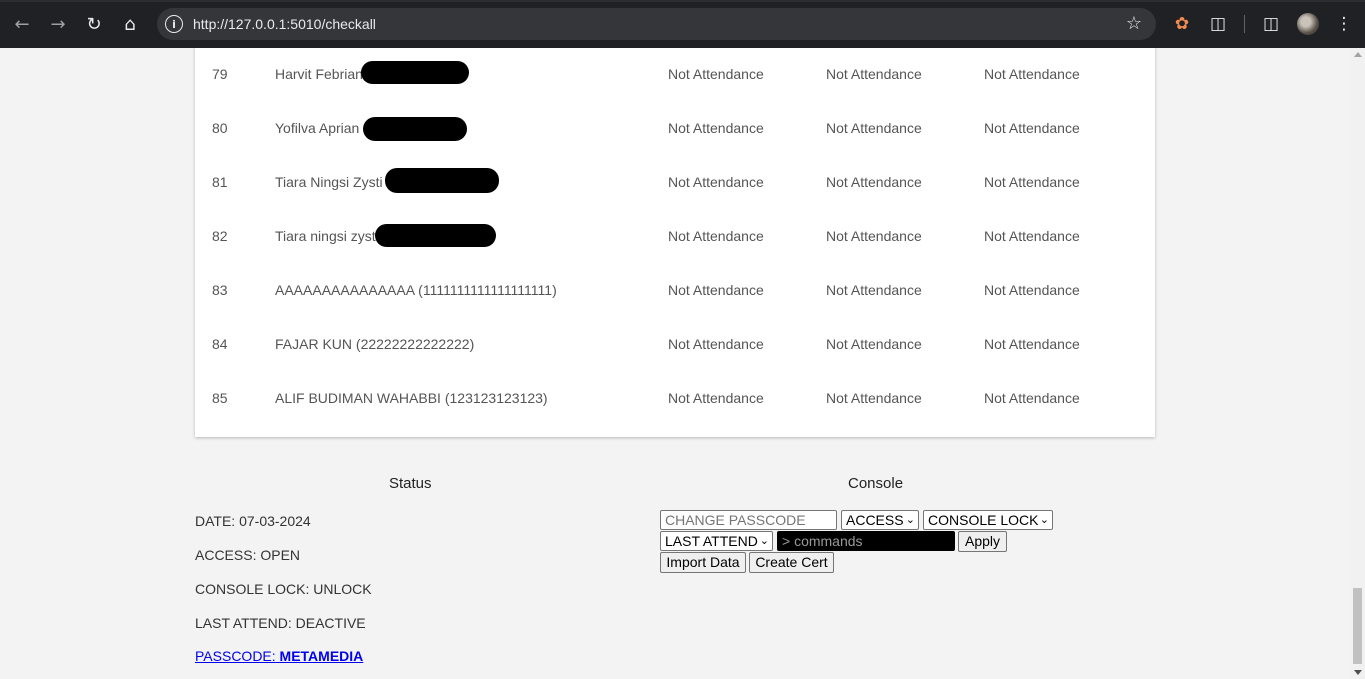  What do you see at coordinates (248, 555) in the screenshot?
I see `status-access: ACCESS: OPEN` at bounding box center [248, 555].